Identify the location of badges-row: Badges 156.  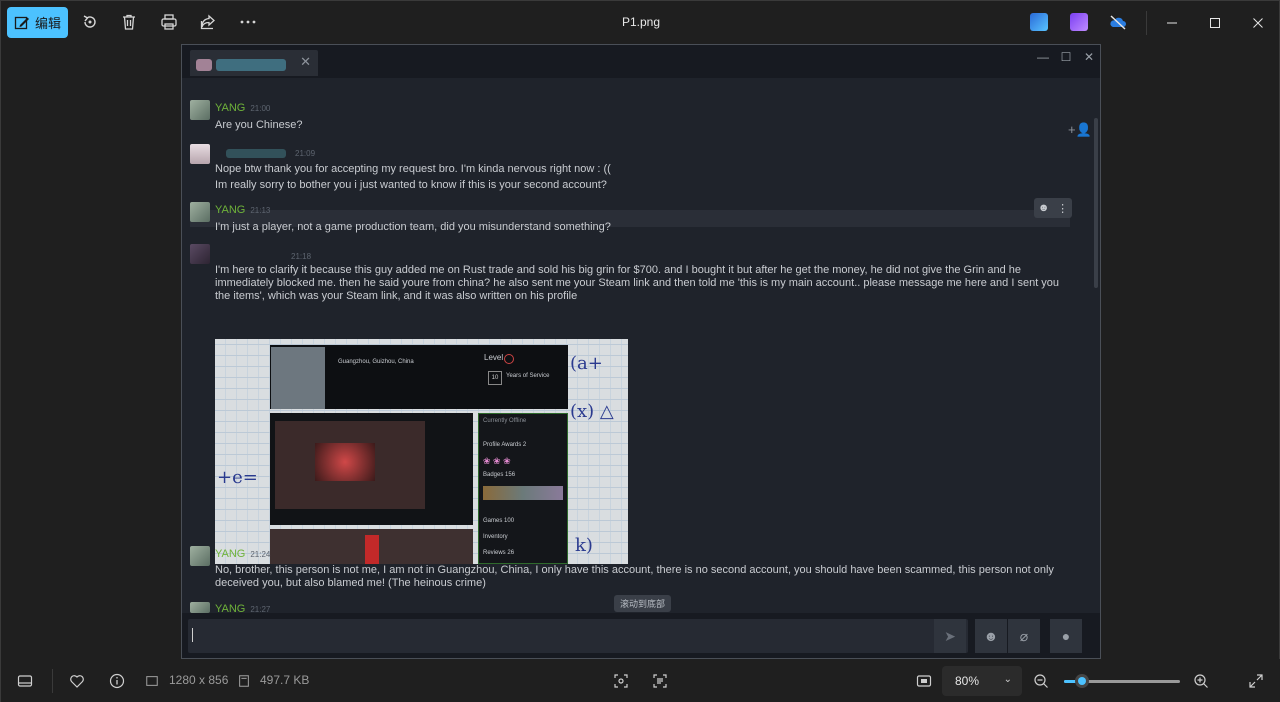
(499, 475).